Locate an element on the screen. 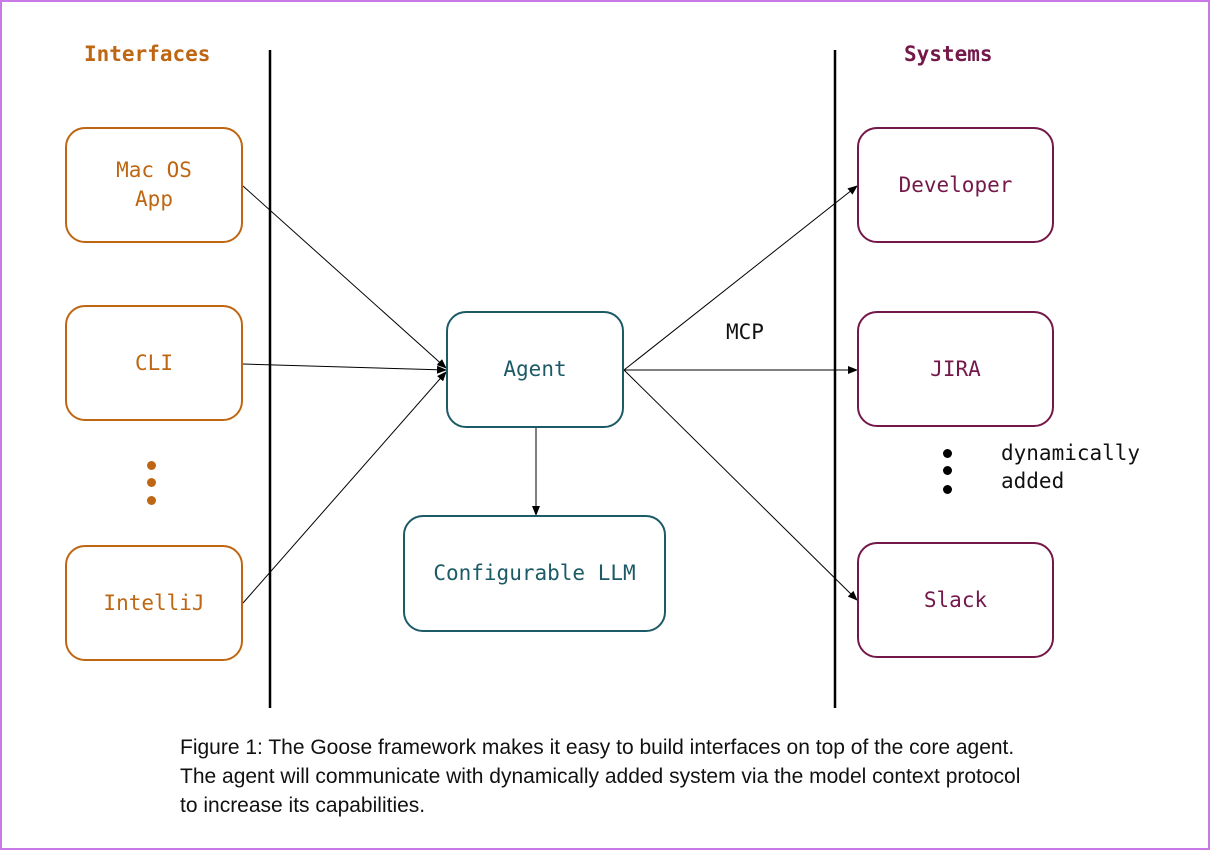 This screenshot has height=850, width=1210. interface-node-intellij: IntelliJ is located at coordinates (154, 603).